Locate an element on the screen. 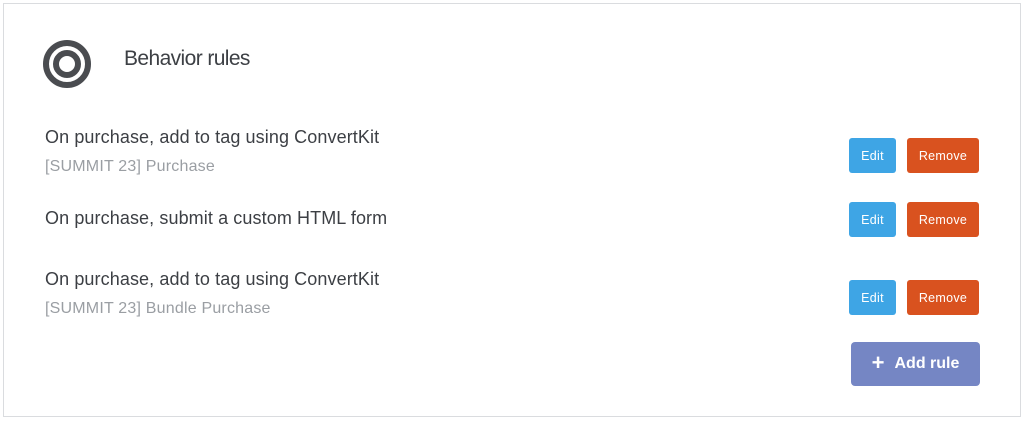 The width and height of the screenshot is (1024, 421). plus-icon: + is located at coordinates (878, 362).